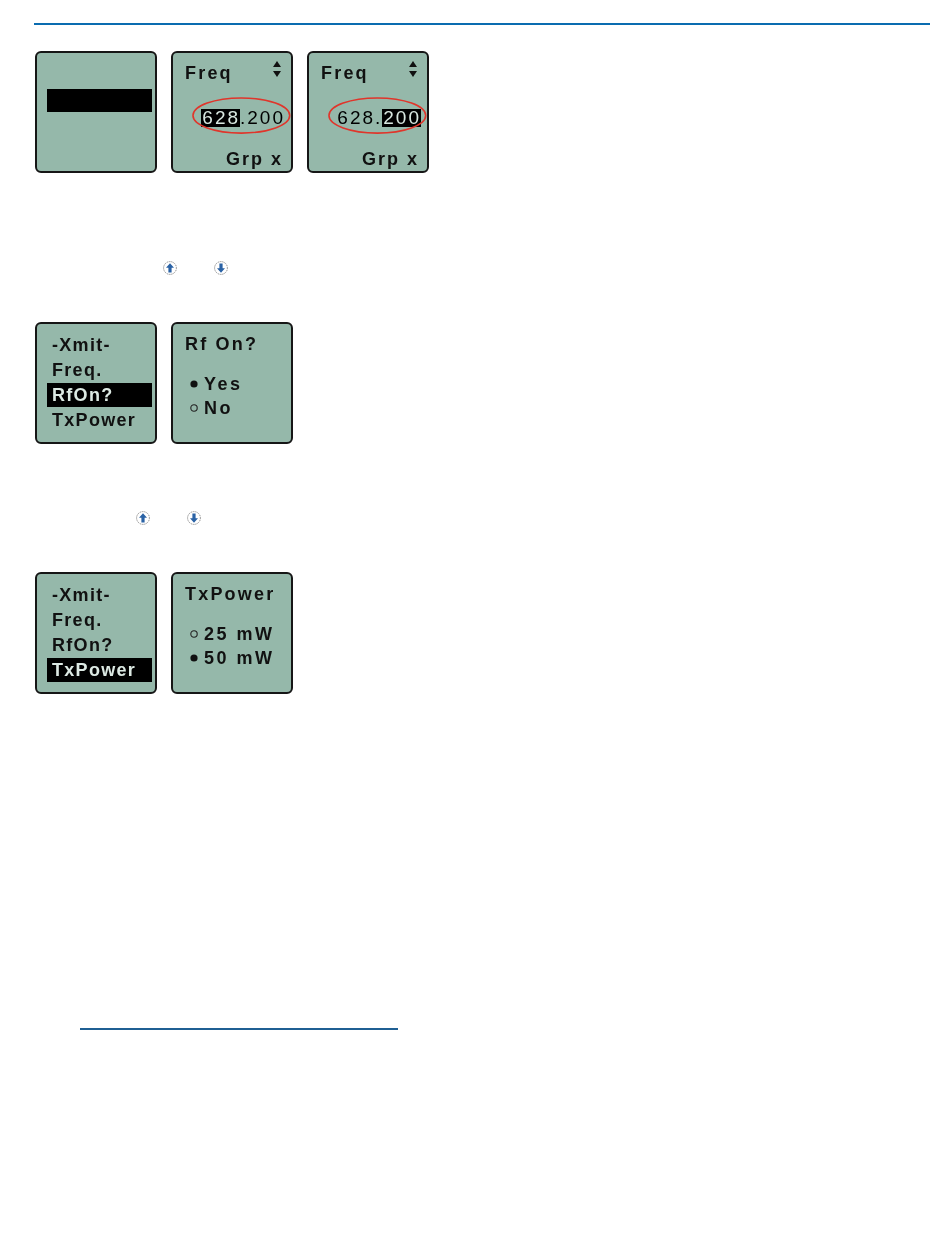 This screenshot has height=1254, width=950. Describe the element at coordinates (262, 118) in the screenshot. I see `frequency-digits: .200` at that location.